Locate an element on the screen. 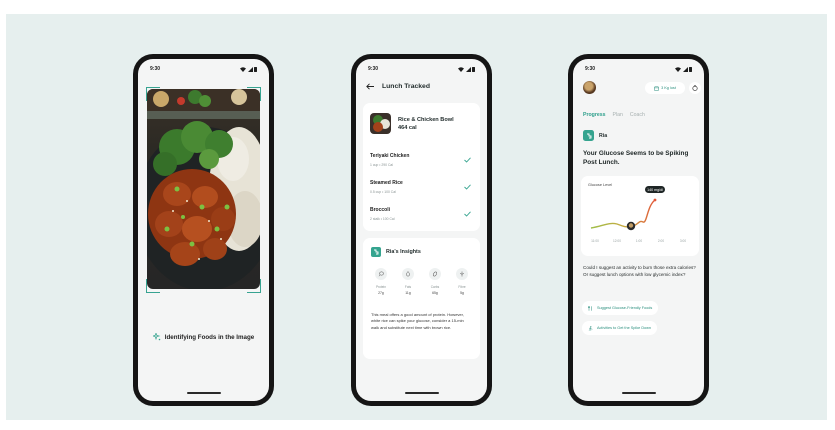 The height and width of the screenshot is (430, 835). food-item: Broccoli 2 stalk • 100 Cal is located at coordinates (421, 217).